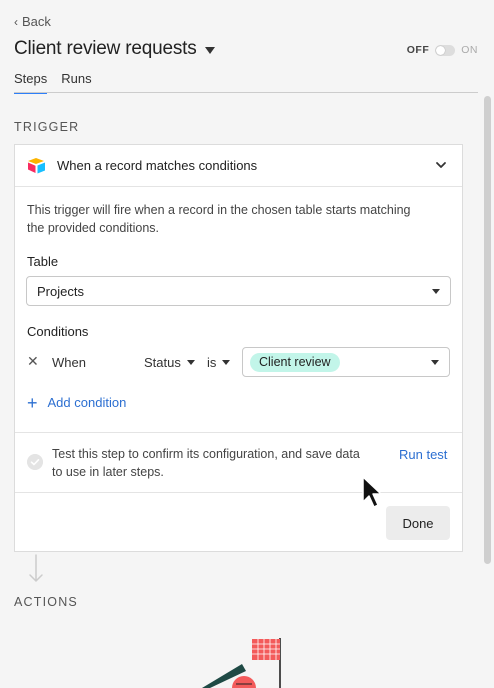 The height and width of the screenshot is (688, 494). What do you see at coordinates (441, 165) in the screenshot?
I see `chevron-down-icon` at bounding box center [441, 165].